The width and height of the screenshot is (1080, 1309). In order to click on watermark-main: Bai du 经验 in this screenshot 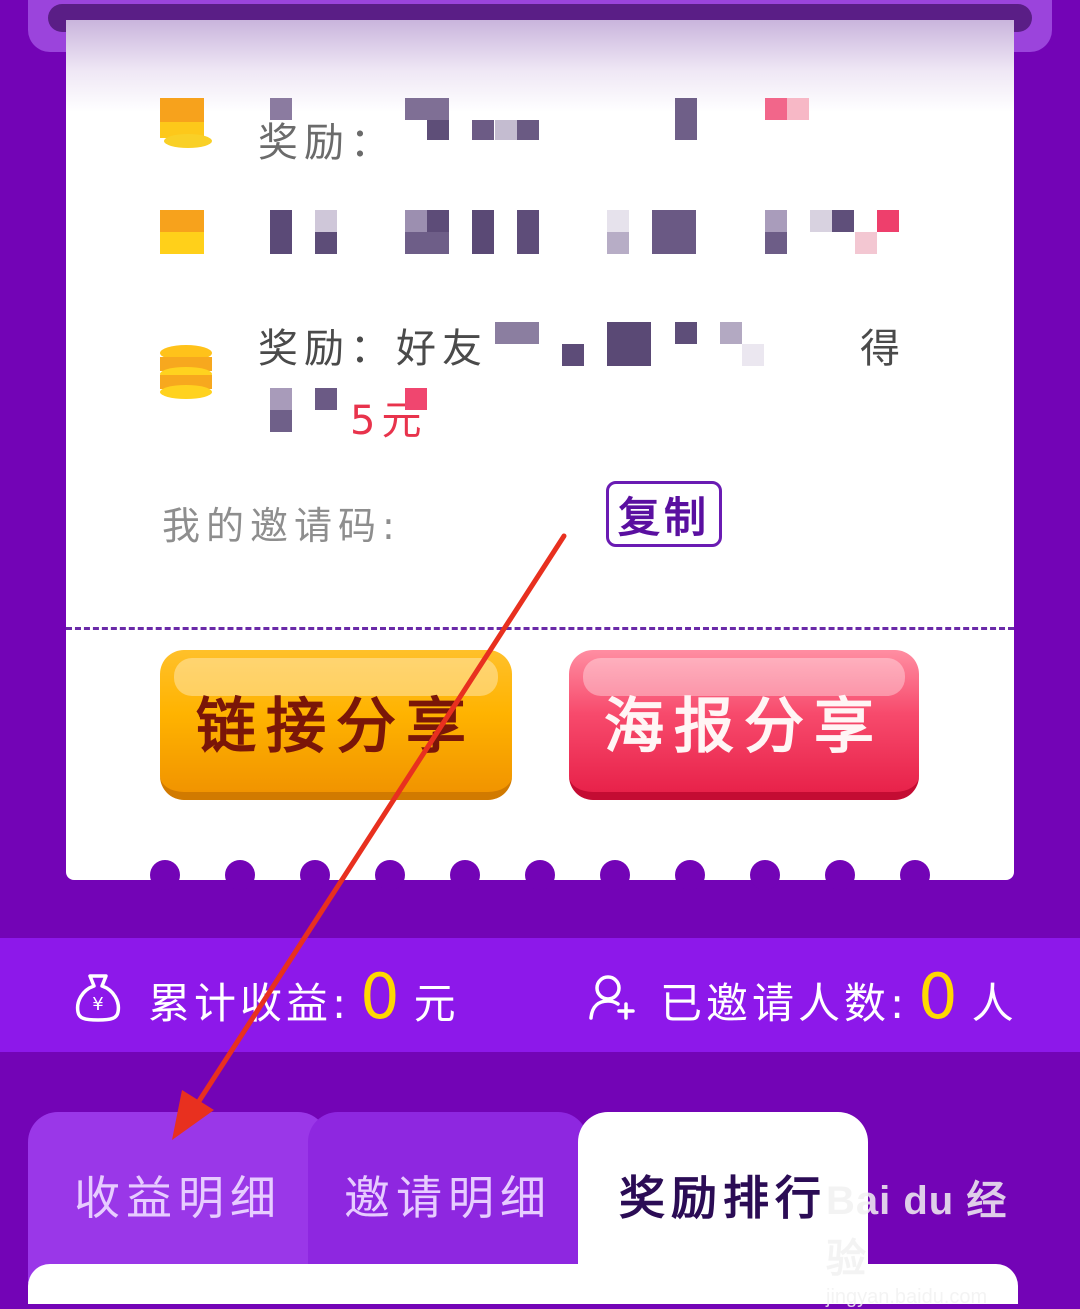, I will do `click(917, 1230)`.